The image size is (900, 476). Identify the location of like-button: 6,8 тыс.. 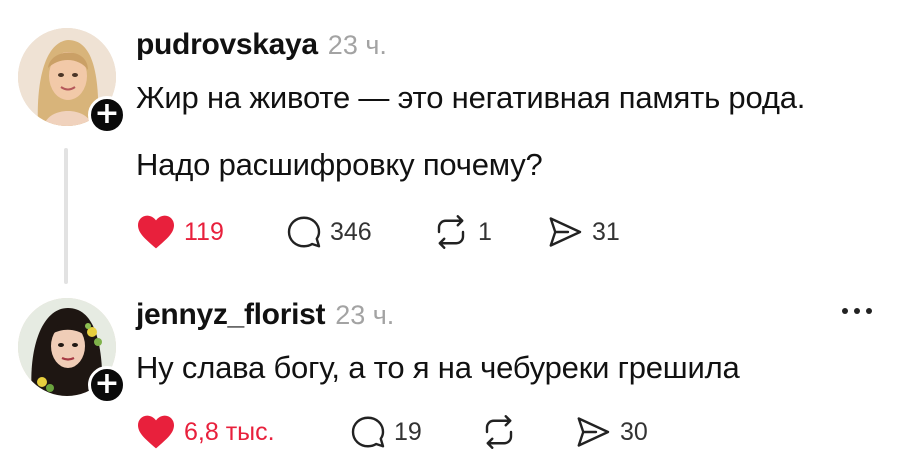
(243, 432).